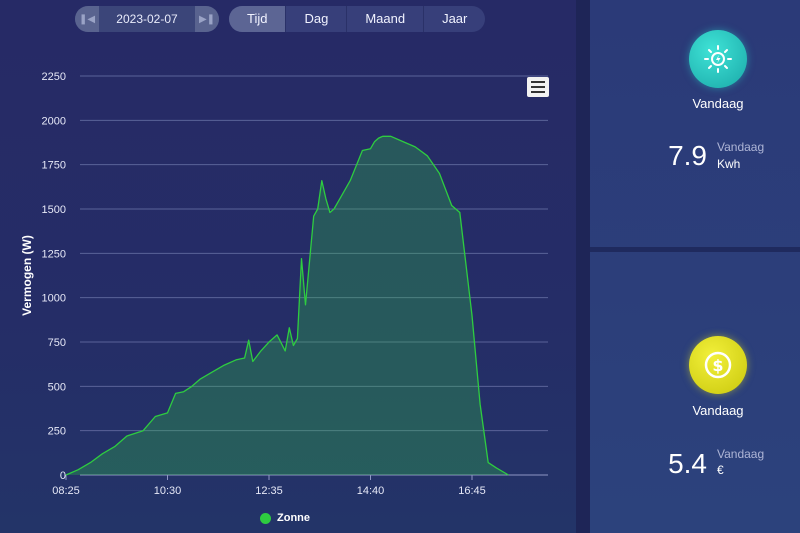 Image resolution: width=800 pixels, height=533 pixels. What do you see at coordinates (293, 518) in the screenshot?
I see `legend-label: Zonne` at bounding box center [293, 518].